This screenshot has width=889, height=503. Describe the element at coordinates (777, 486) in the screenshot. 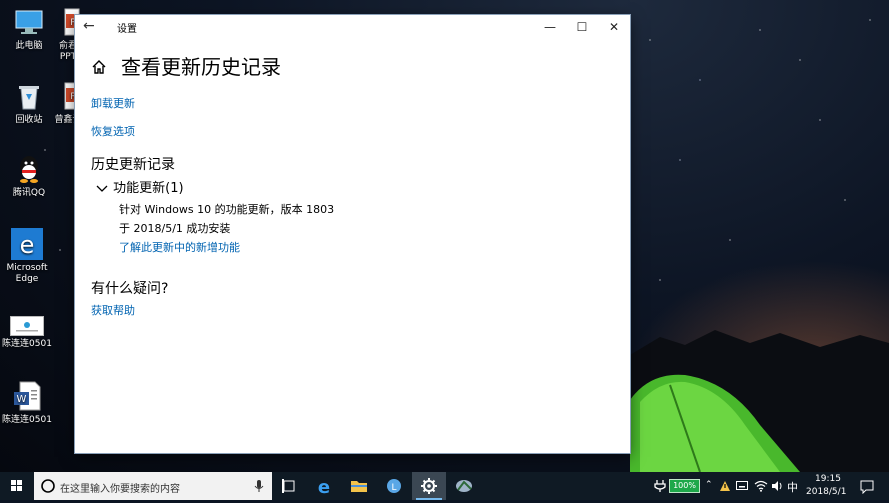

I see `volume-icon` at that location.